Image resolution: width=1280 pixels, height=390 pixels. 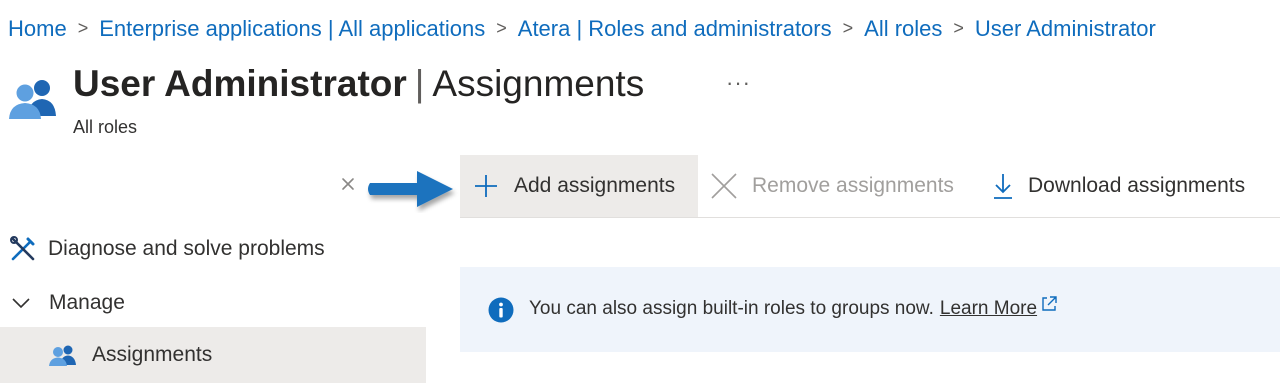 I want to click on breadcrumb-roles-and-administrators: Atera | Roles and administrators, so click(x=675, y=29).